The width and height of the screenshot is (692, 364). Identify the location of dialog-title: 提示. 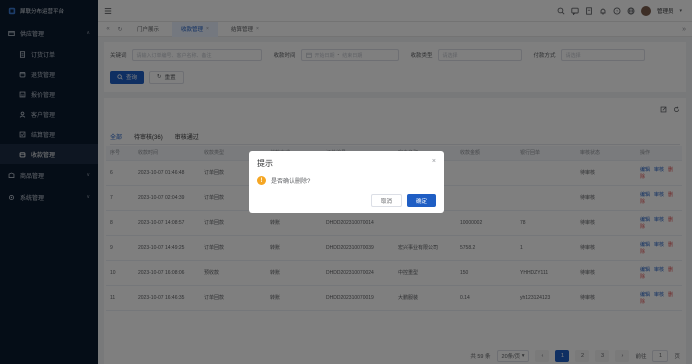
(265, 163).